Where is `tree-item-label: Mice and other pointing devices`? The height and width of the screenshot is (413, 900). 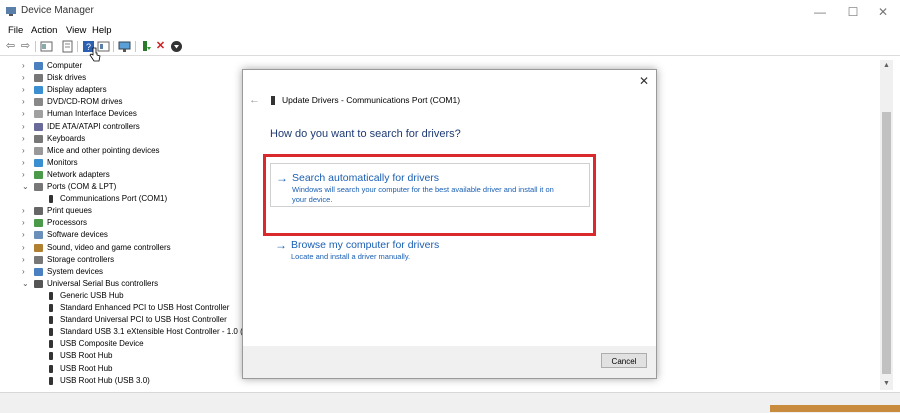
tree-item-label: Mice and other pointing devices is located at coordinates (103, 150).